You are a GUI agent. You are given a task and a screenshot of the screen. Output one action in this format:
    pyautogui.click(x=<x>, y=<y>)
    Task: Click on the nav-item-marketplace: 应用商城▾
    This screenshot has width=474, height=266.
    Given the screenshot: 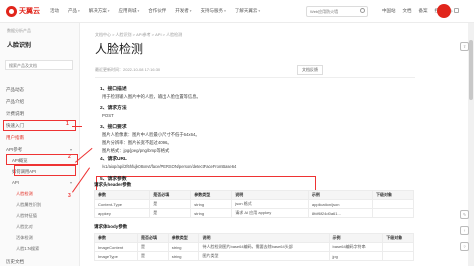 What is the action you would take?
    pyautogui.click(x=129, y=11)
    